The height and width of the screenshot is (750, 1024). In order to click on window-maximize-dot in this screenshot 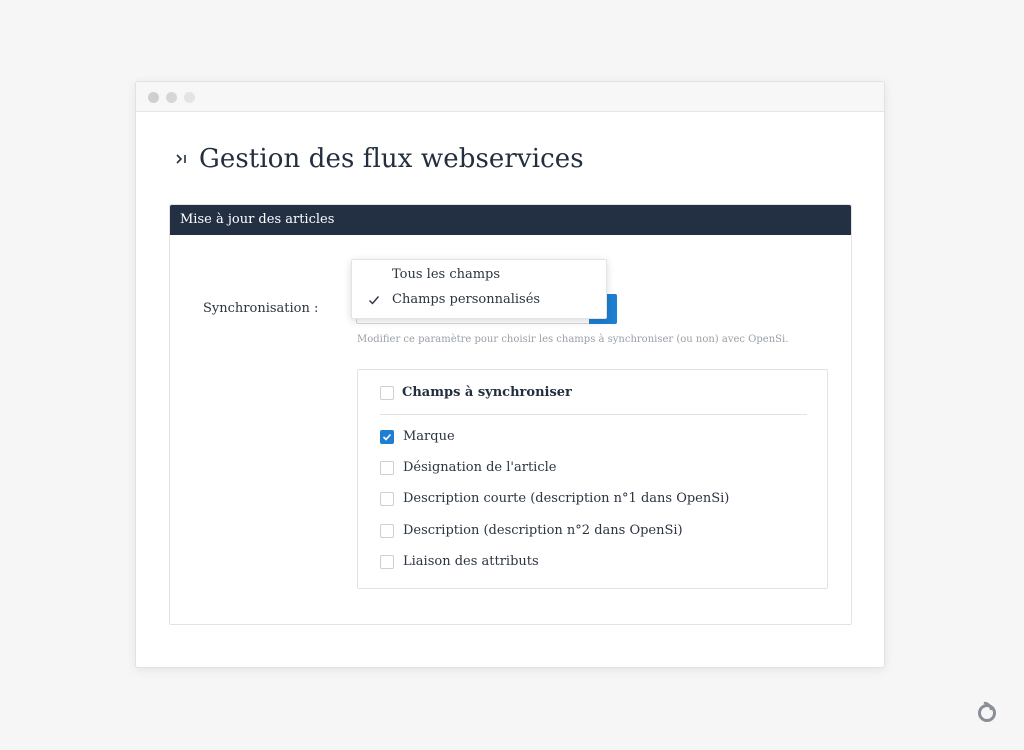, I will do `click(189, 97)`.